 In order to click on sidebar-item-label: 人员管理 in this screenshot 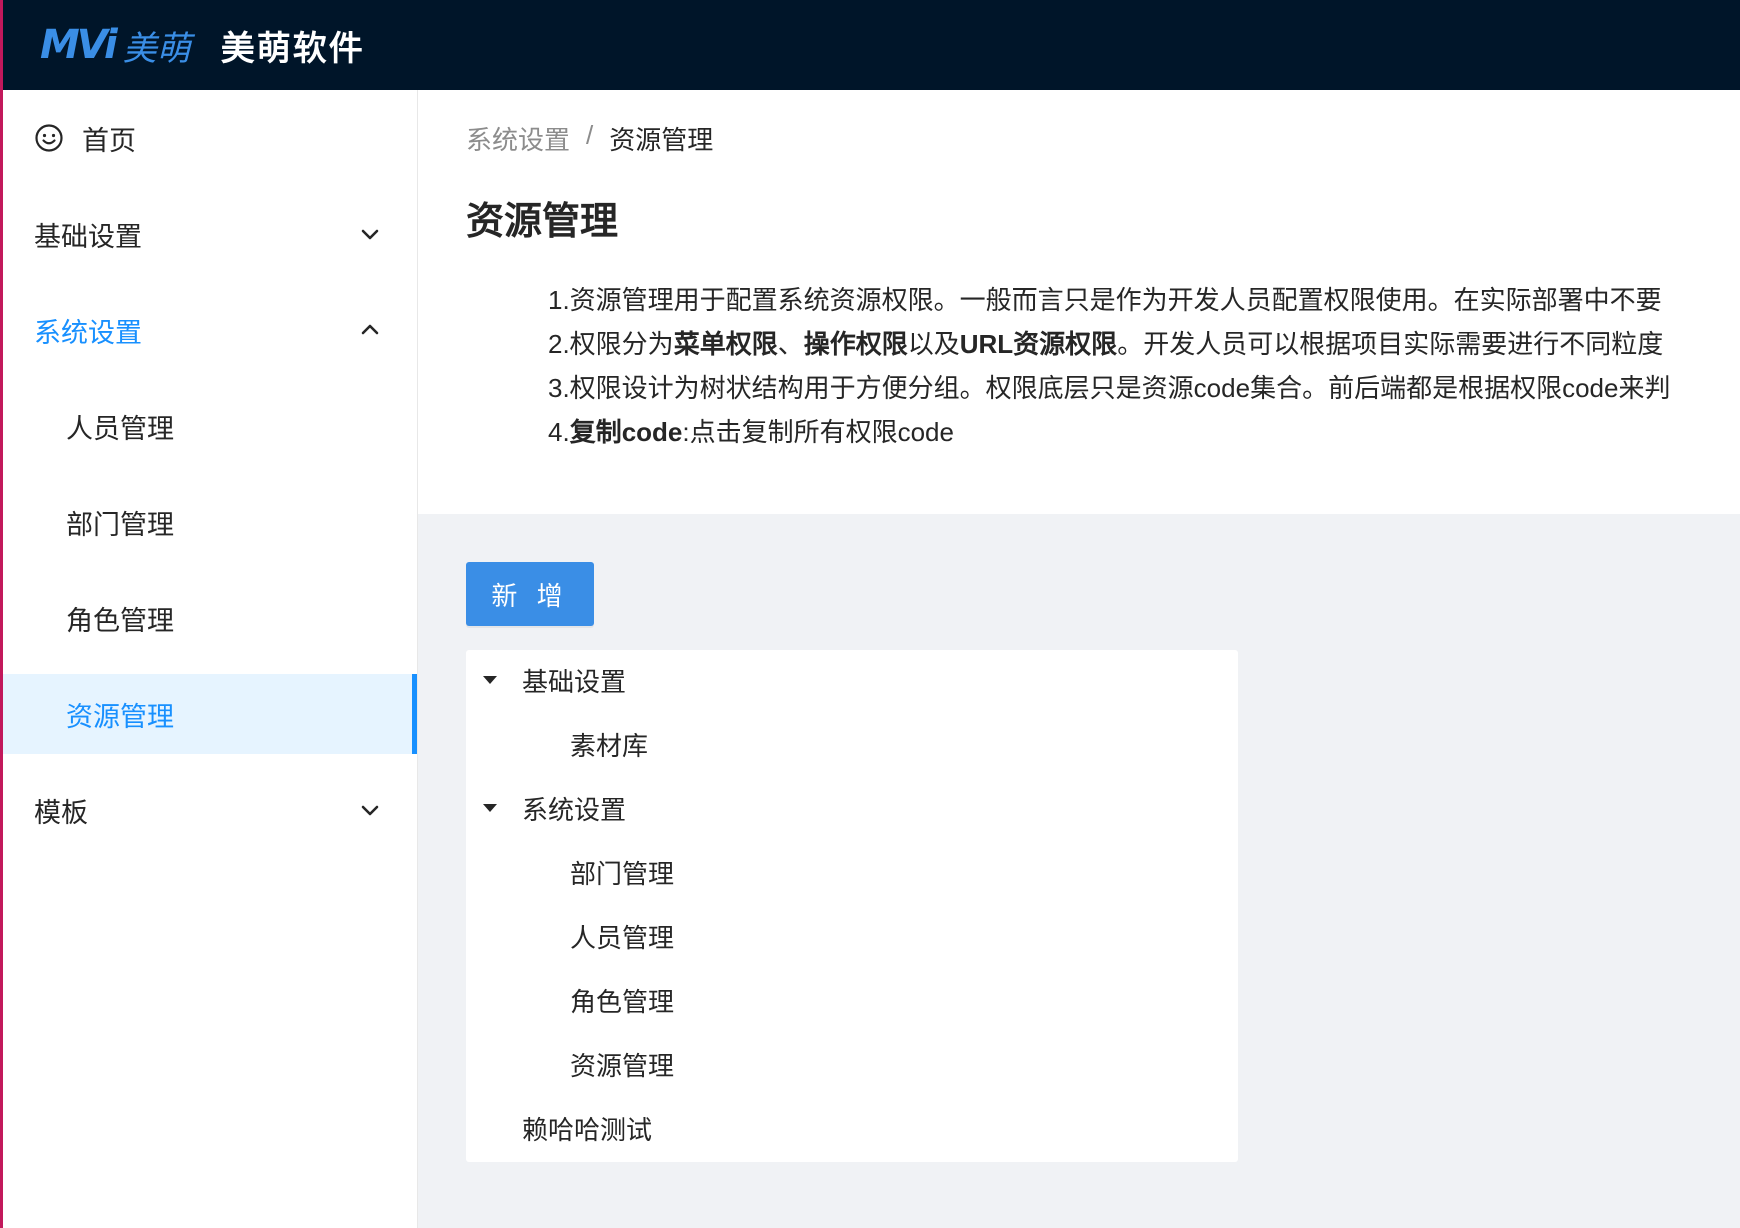, I will do `click(120, 428)`.